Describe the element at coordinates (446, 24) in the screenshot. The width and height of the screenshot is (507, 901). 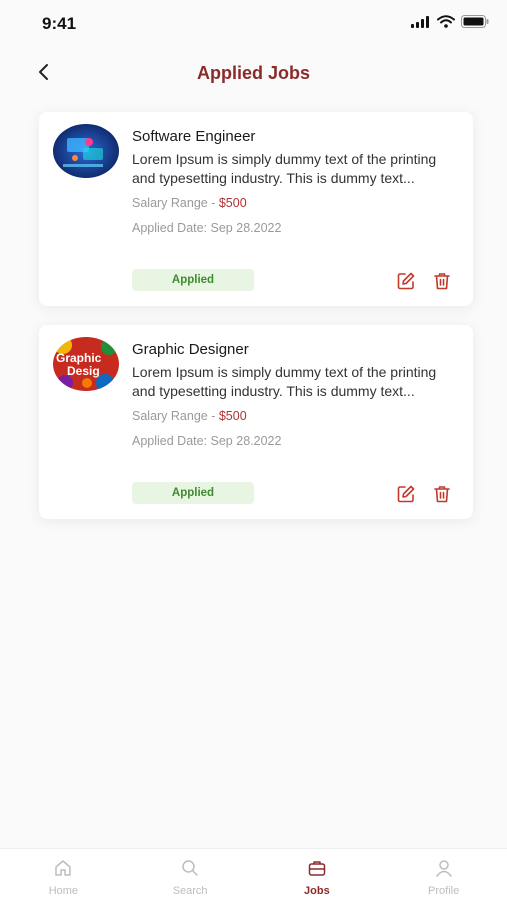
I see `wifi-icon` at that location.